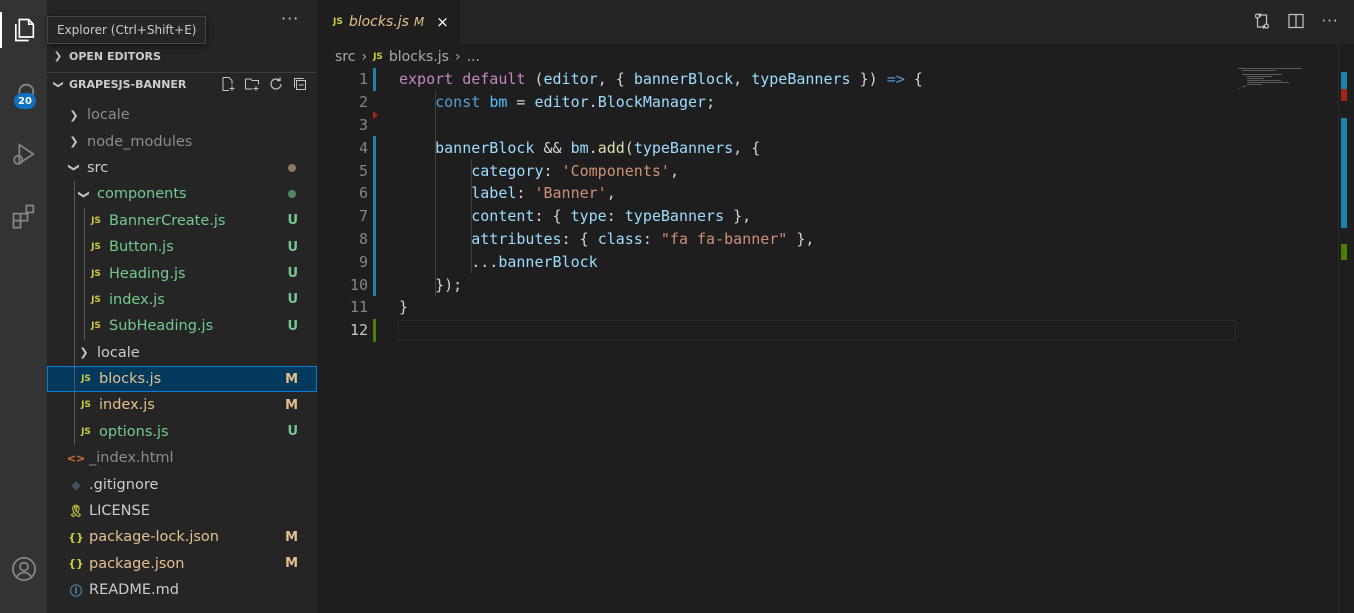  I want to click on tab-blocks-js: JS blocks.js M ×, so click(388, 22).